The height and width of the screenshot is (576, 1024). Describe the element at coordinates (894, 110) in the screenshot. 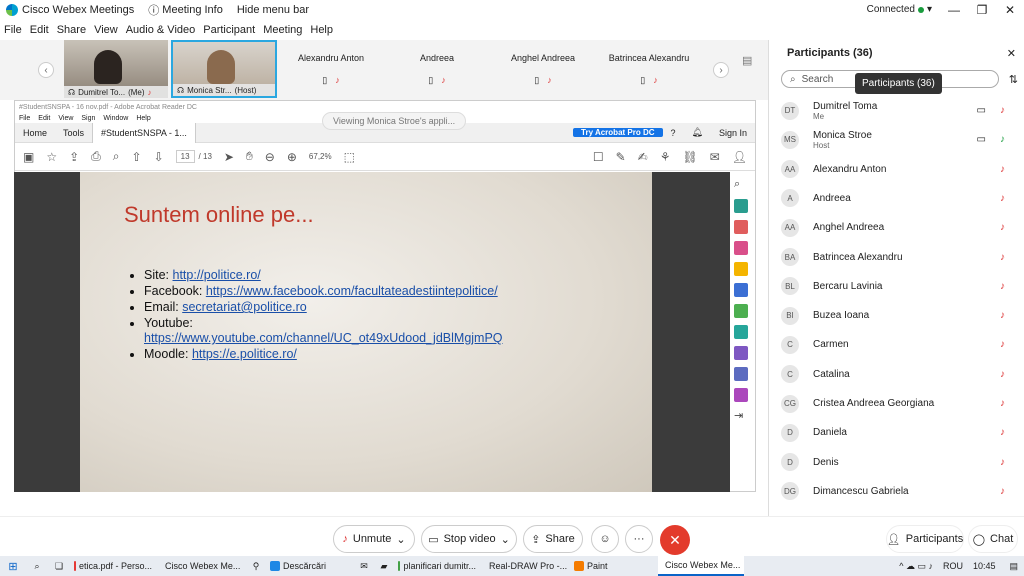

I see `participant-row: DT Dumitrel Toma Me ▭ ♪` at that location.